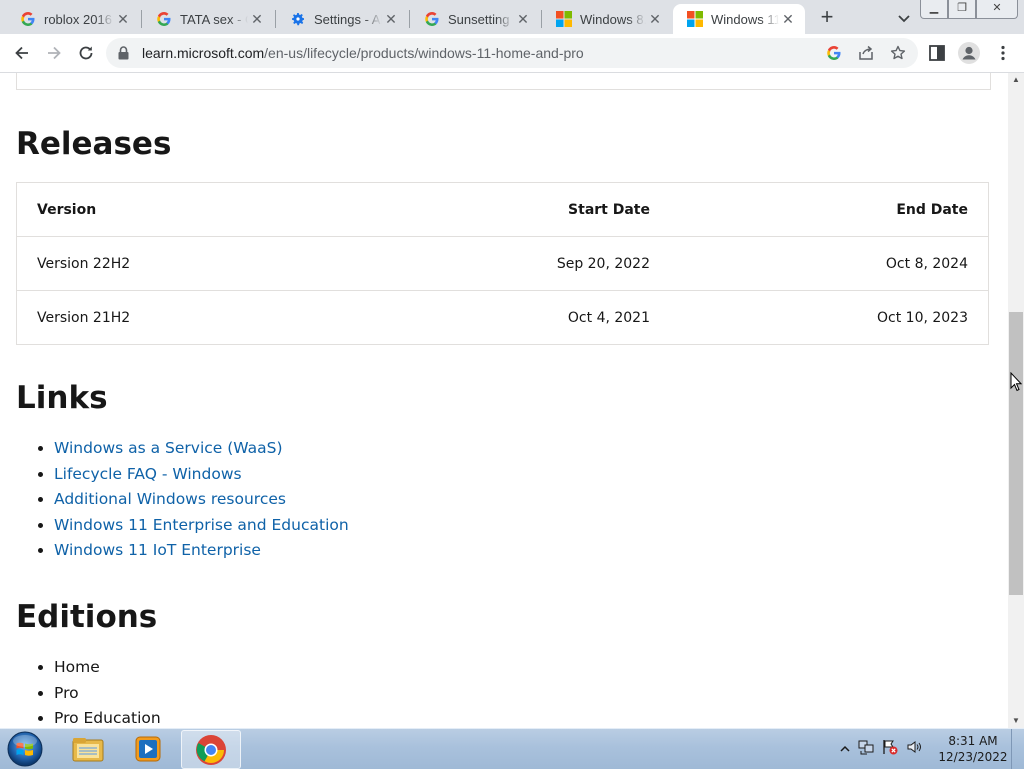 This screenshot has height=773, width=1024. Describe the element at coordinates (186, 317) in the screenshot. I see `cell-version: Version 21H2` at that location.